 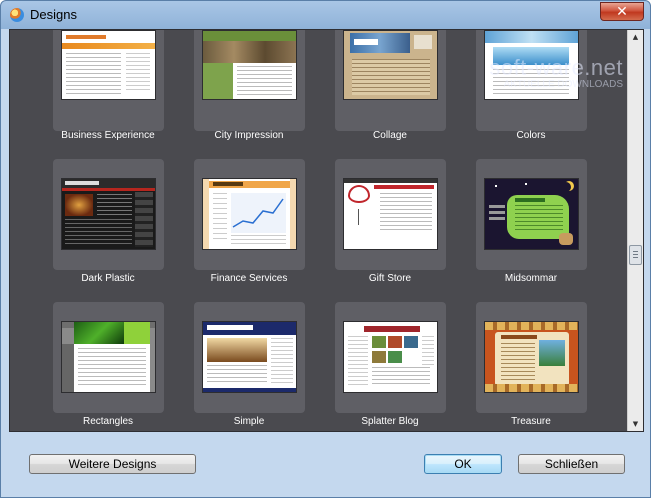 What do you see at coordinates (249, 135) in the screenshot?
I see `design-label: City Impression` at bounding box center [249, 135].